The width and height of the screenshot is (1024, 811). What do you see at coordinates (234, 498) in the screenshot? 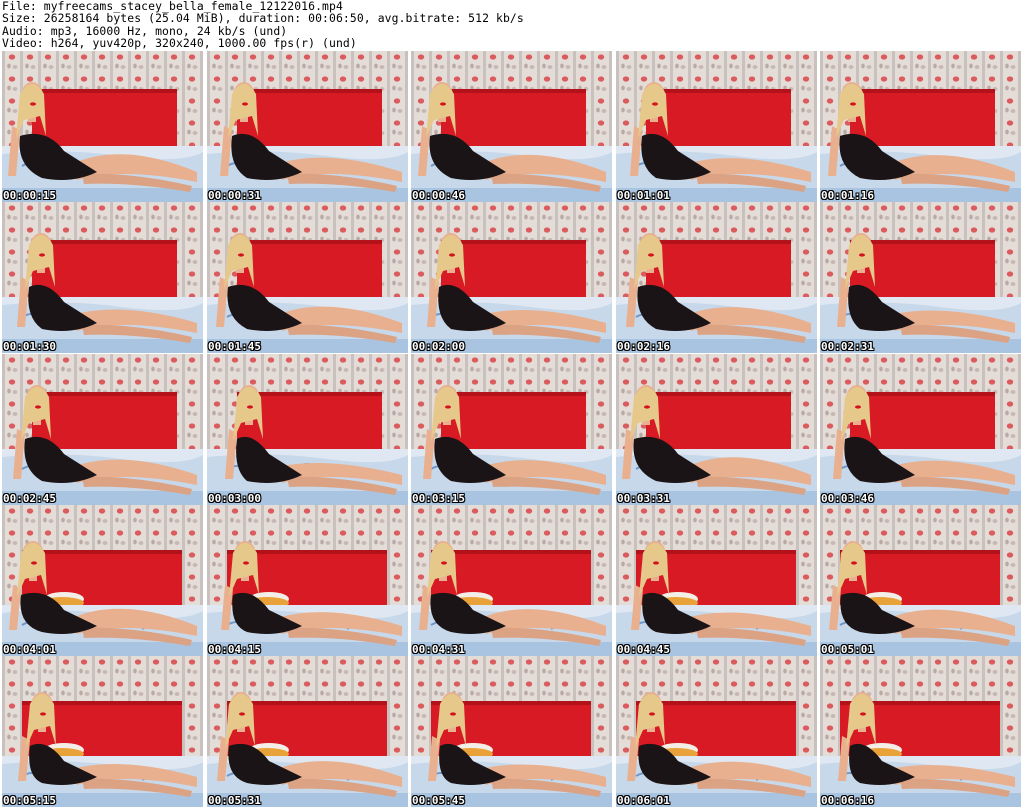
I see `frame-timestamp: 00:03:00` at bounding box center [234, 498].